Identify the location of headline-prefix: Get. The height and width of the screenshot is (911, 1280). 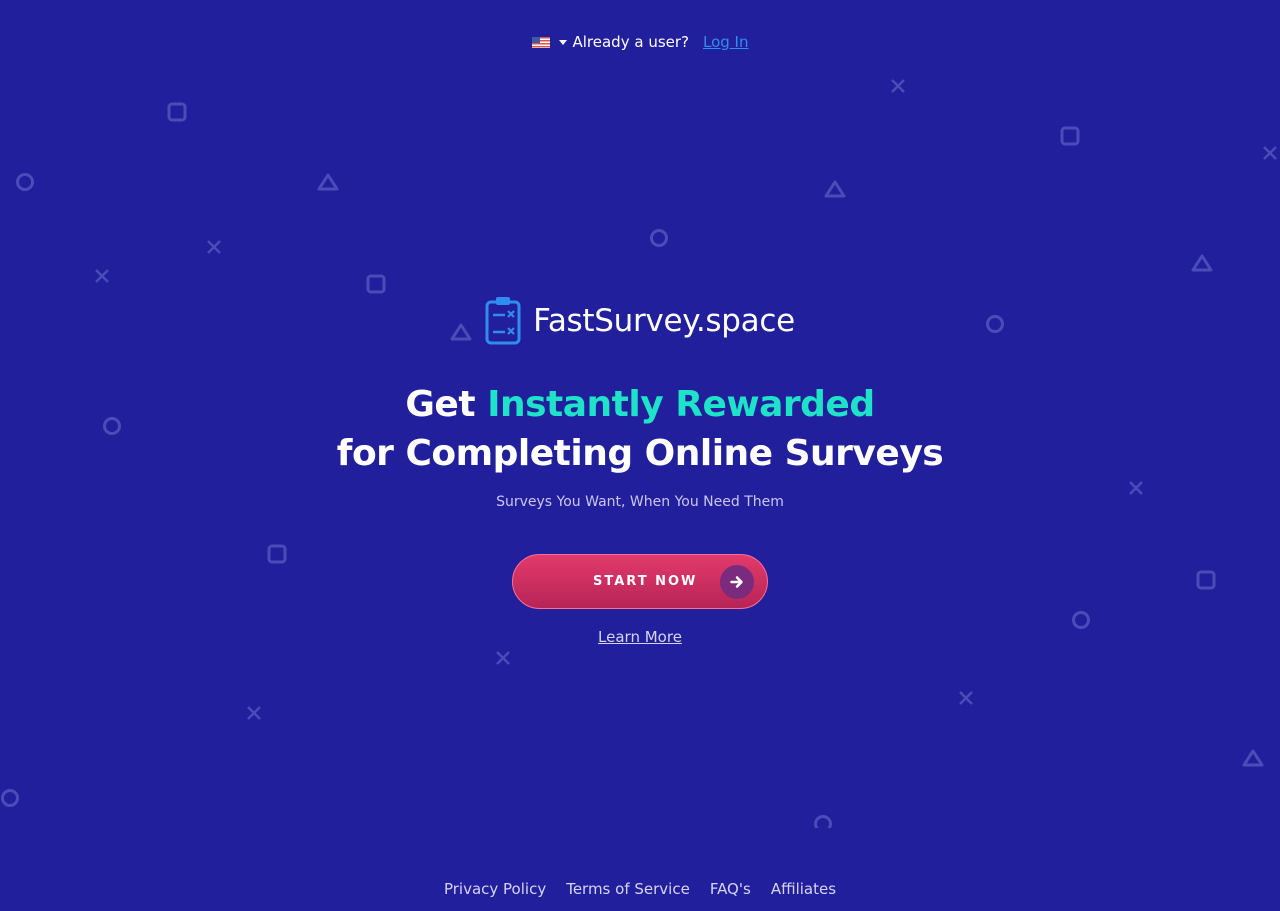
(446, 404).